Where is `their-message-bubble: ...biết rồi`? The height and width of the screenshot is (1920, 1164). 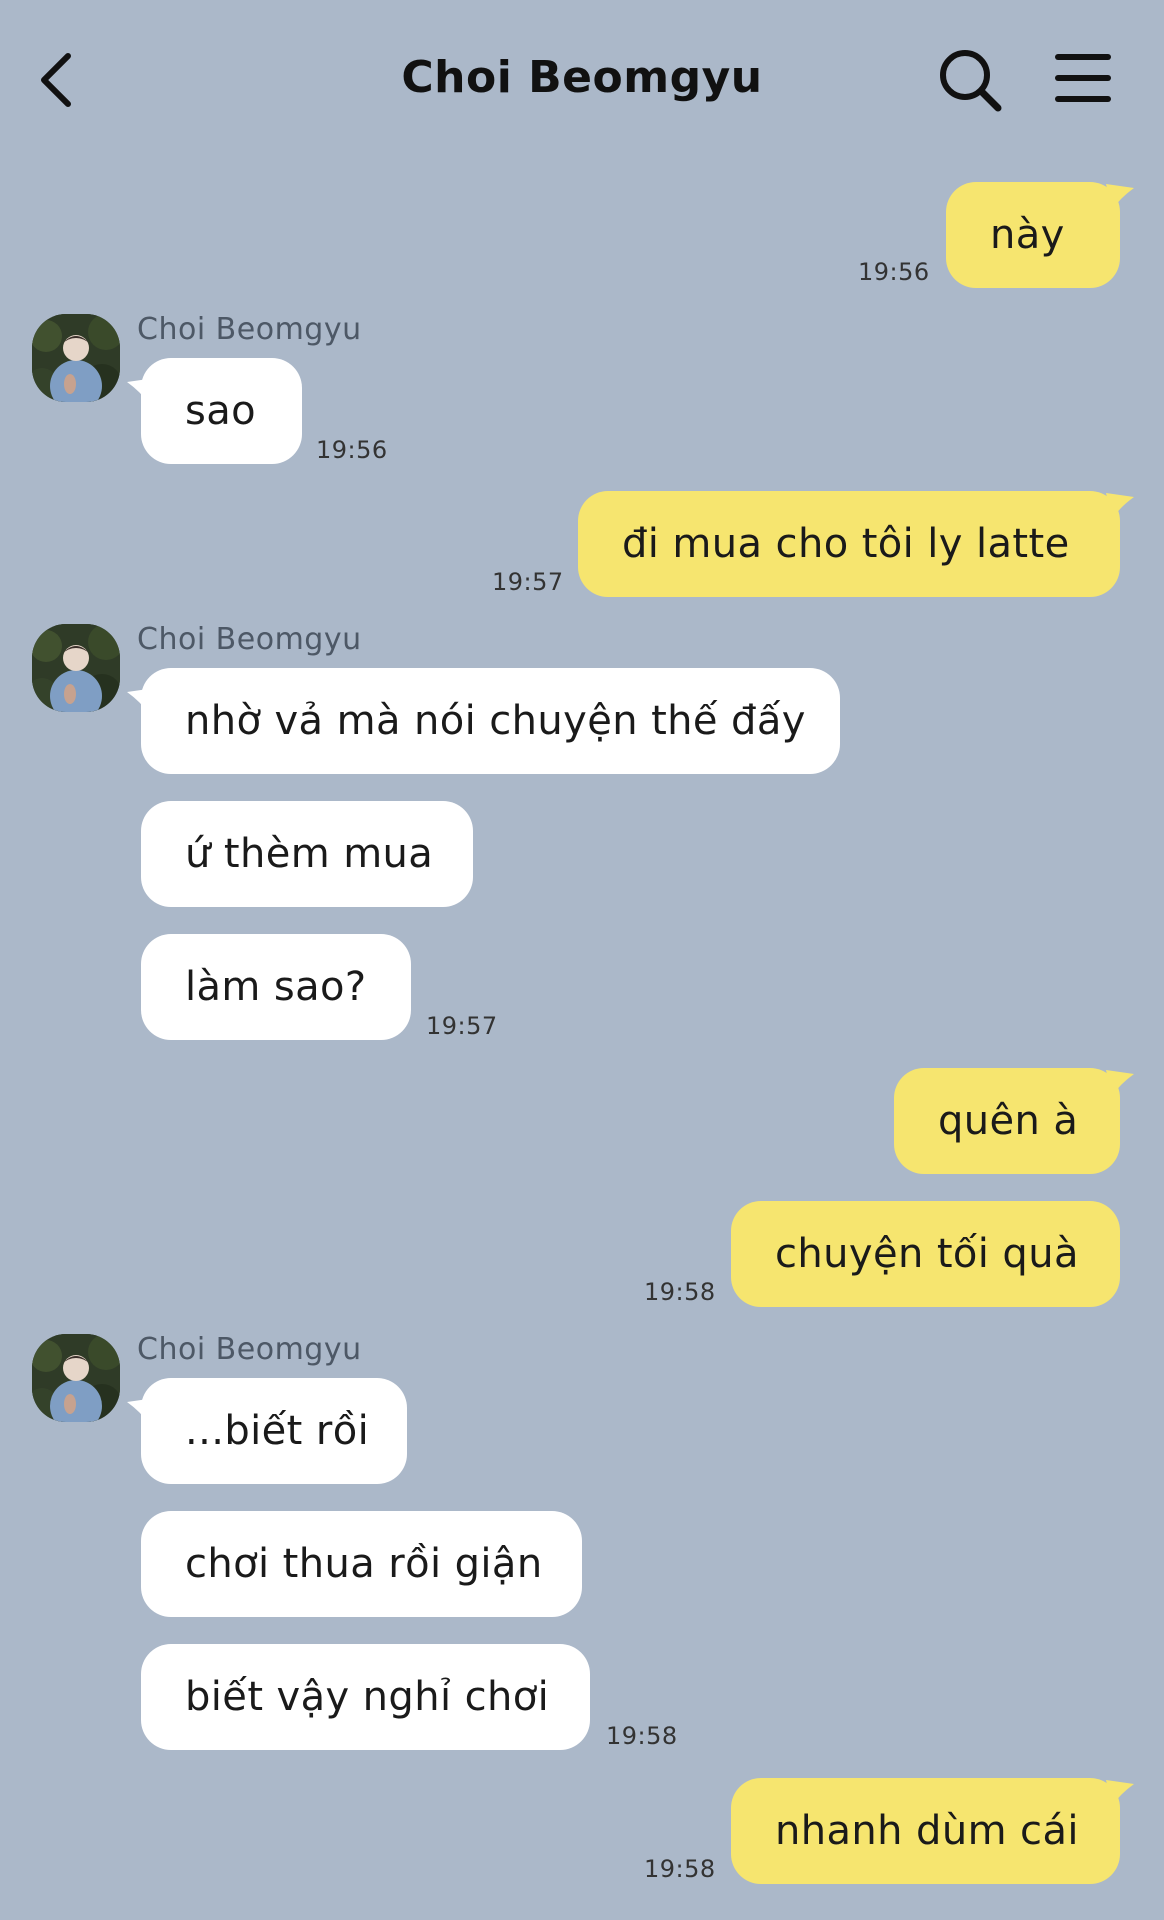
their-message-bubble: ...biết rồi is located at coordinates (274, 1431).